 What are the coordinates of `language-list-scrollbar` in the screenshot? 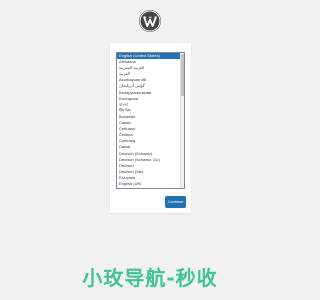 It's located at (182, 120).